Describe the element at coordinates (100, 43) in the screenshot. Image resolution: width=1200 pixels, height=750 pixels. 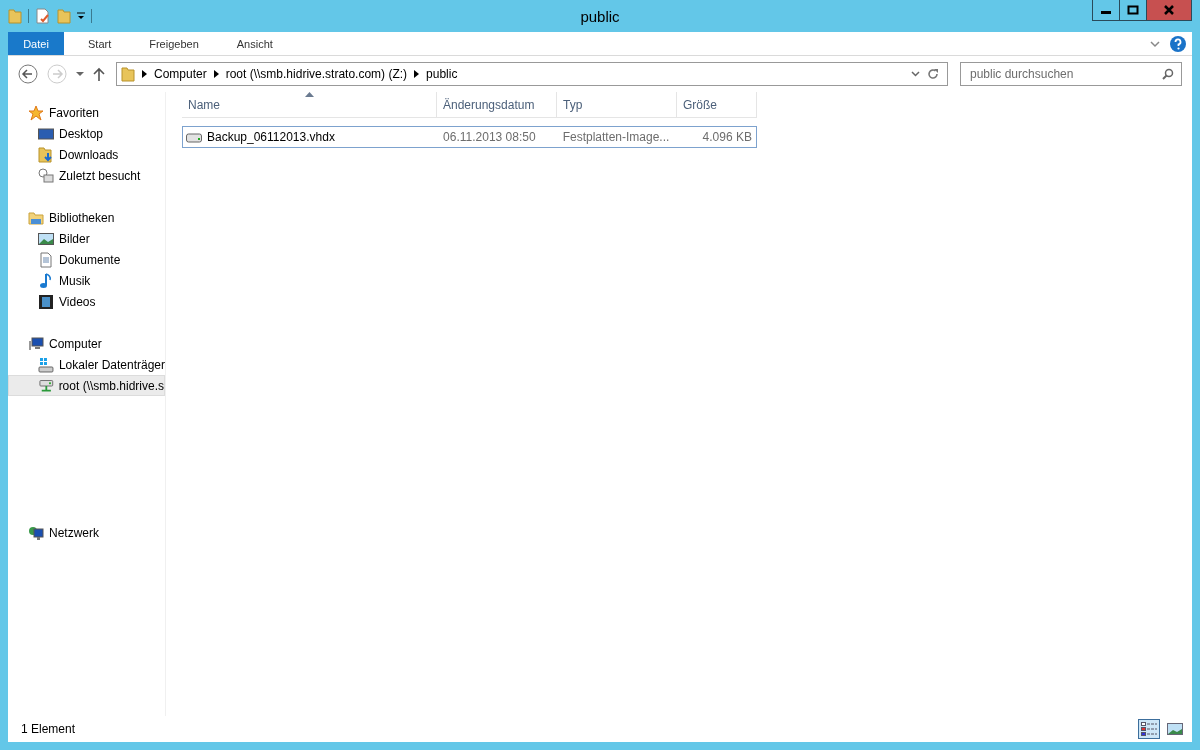
I see `ribbon-tab: Start` at that location.